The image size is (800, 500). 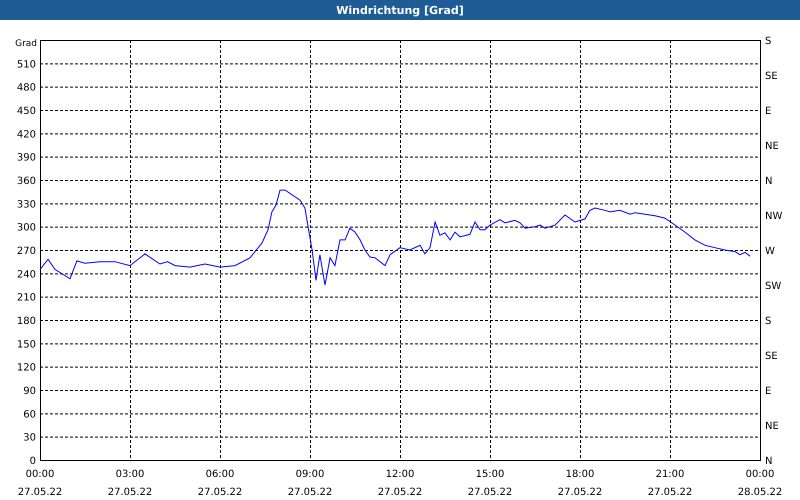 What do you see at coordinates (770, 251) in the screenshot?
I see `axis-label: W` at bounding box center [770, 251].